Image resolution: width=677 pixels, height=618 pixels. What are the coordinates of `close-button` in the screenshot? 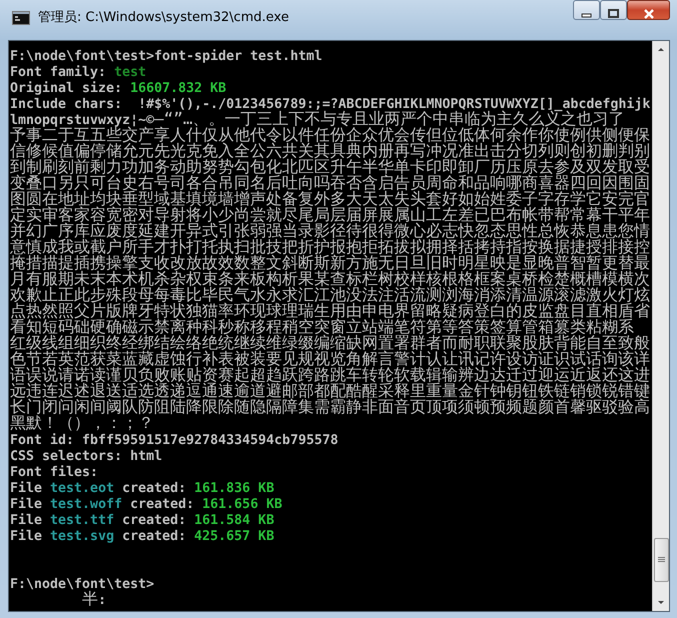 It's located at (648, 10).